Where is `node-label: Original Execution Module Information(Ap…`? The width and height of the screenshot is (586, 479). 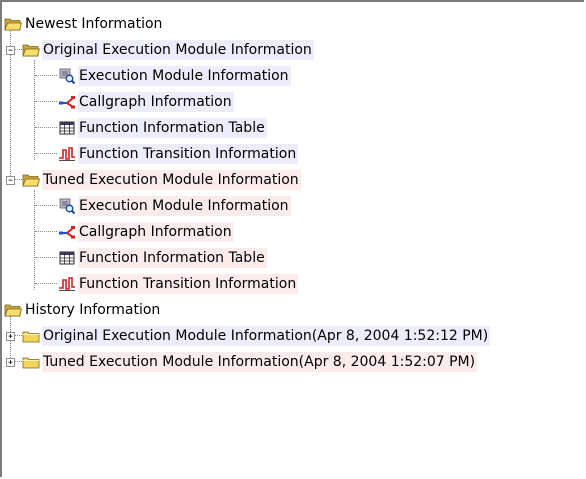
node-label: Original Execution Module Information(Ap… is located at coordinates (266, 336).